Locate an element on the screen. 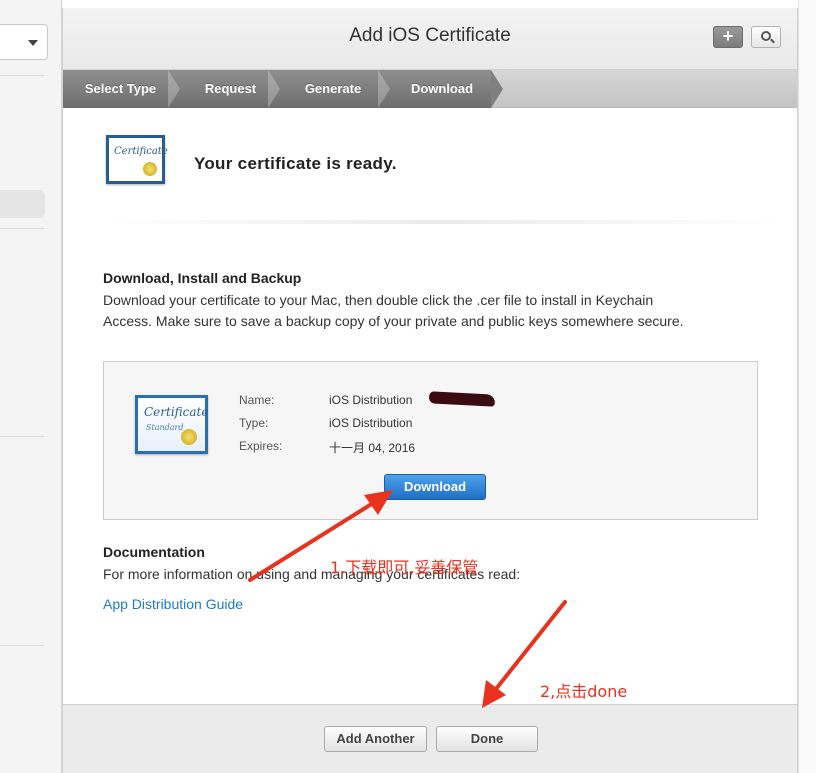 This screenshot has width=816, height=773. step-download: Download is located at coordinates (442, 88).